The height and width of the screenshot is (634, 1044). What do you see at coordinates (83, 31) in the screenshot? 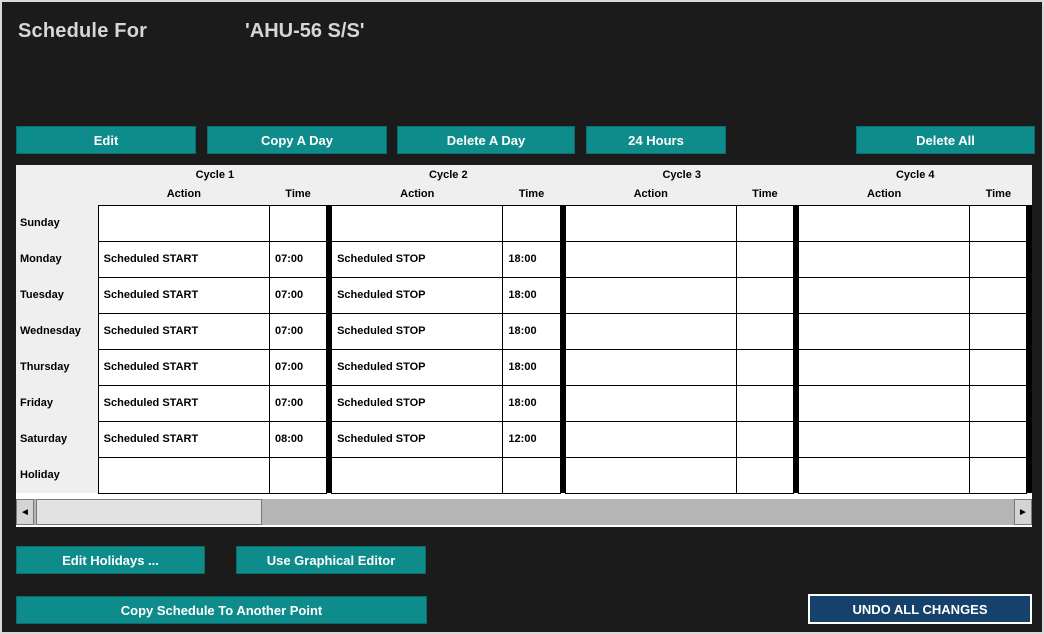
I see `page-title: Schedule For` at bounding box center [83, 31].